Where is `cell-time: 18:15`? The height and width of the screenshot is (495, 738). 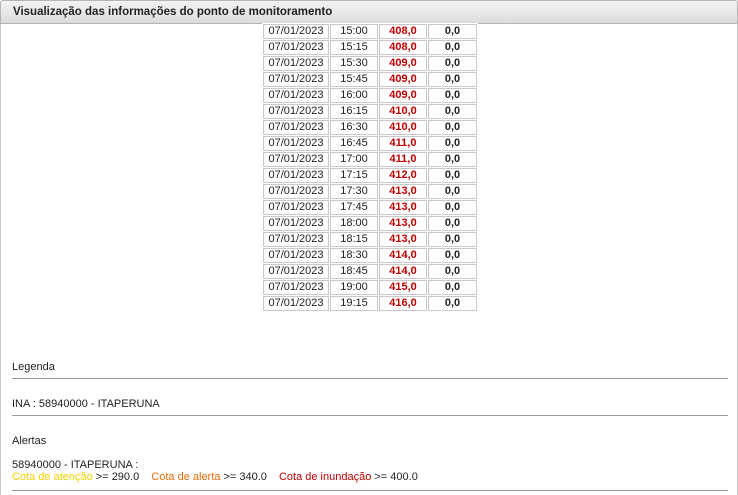
cell-time: 18:15 is located at coordinates (354, 239).